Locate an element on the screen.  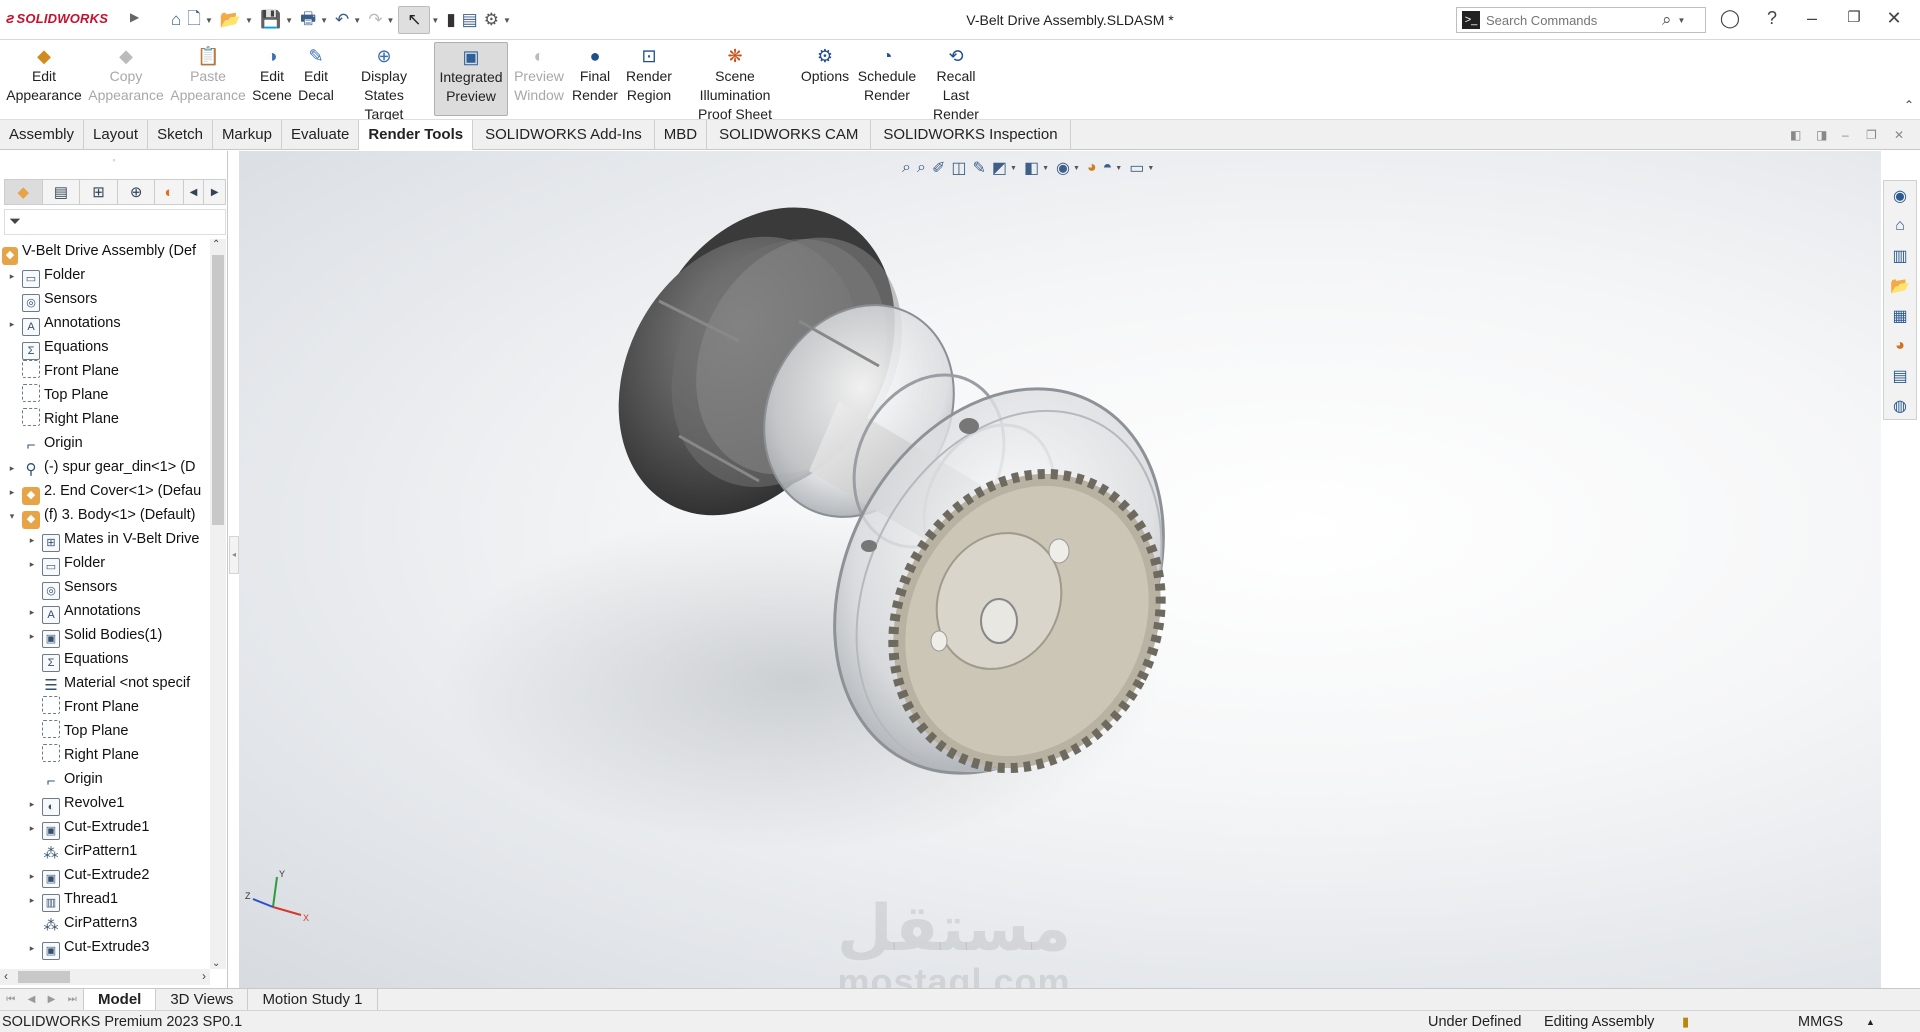
tree-item: ▸ ▣ Cut-Extrude3 is located at coordinates (87, 947).